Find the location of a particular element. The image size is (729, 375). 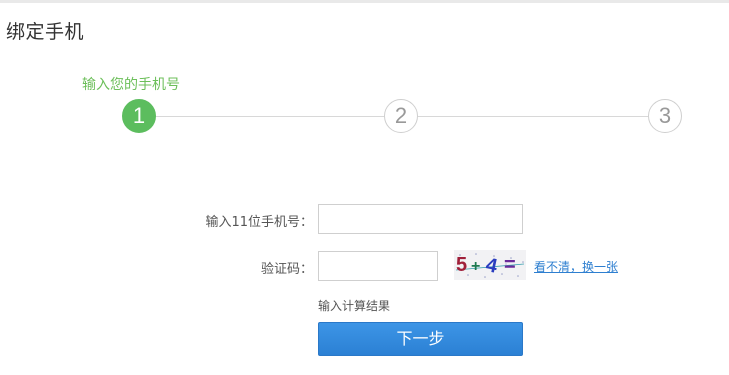

page-title: 绑定手机 is located at coordinates (45, 32).